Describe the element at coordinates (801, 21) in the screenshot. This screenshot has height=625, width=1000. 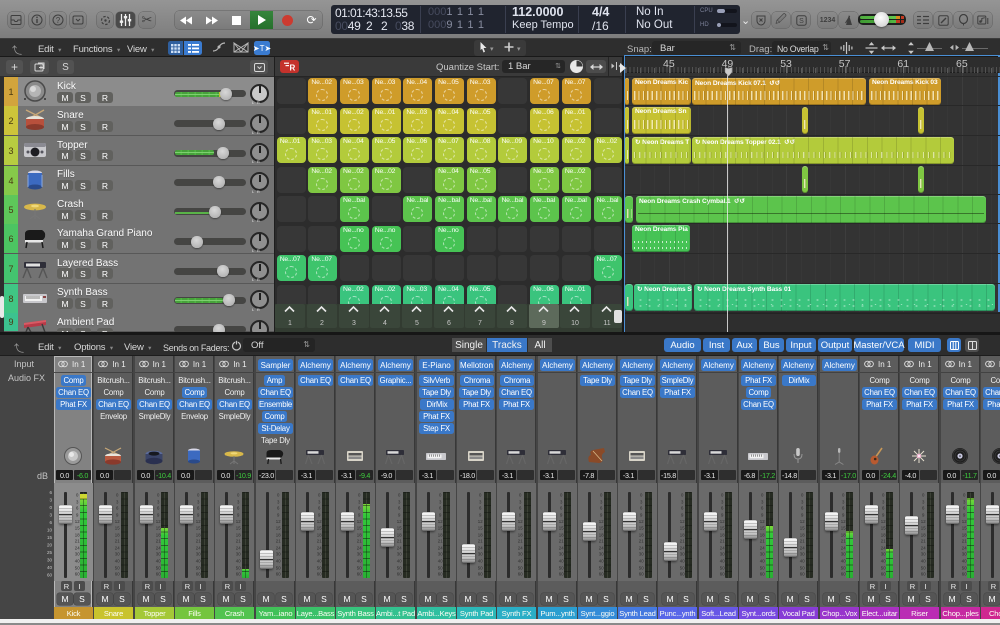
I see `svg-text: S` at that location.